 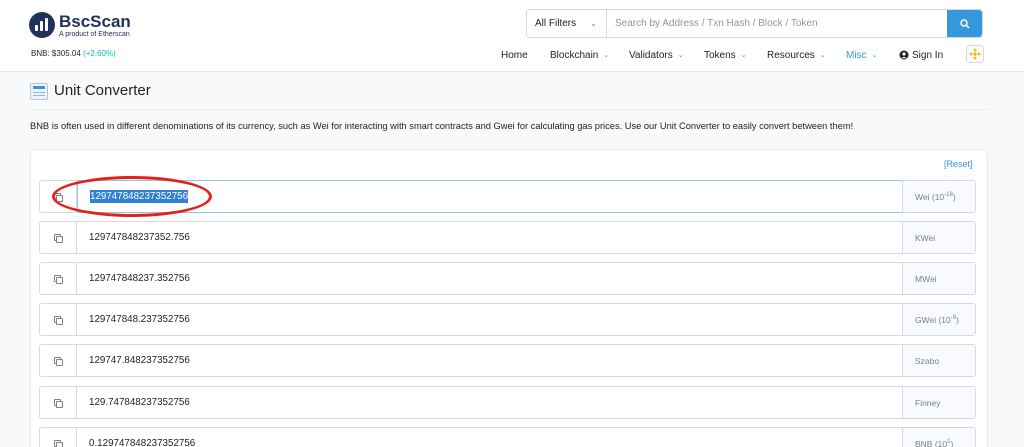 I want to click on converter-row-kwei: 129747848237352.756 KWei, so click(x=507, y=237).